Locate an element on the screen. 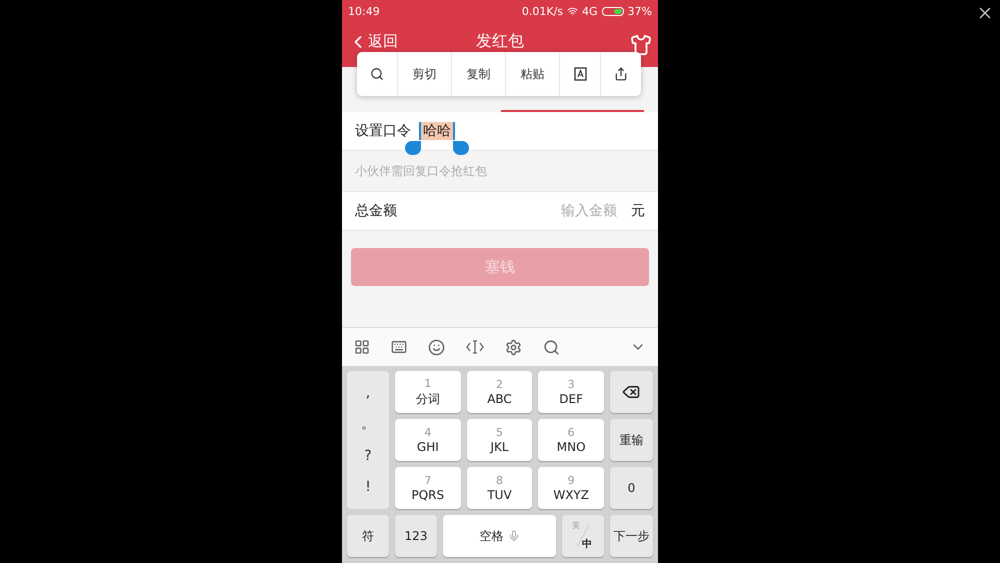 The height and width of the screenshot is (563, 1000). field-label: 设置口令 is located at coordinates (383, 131).